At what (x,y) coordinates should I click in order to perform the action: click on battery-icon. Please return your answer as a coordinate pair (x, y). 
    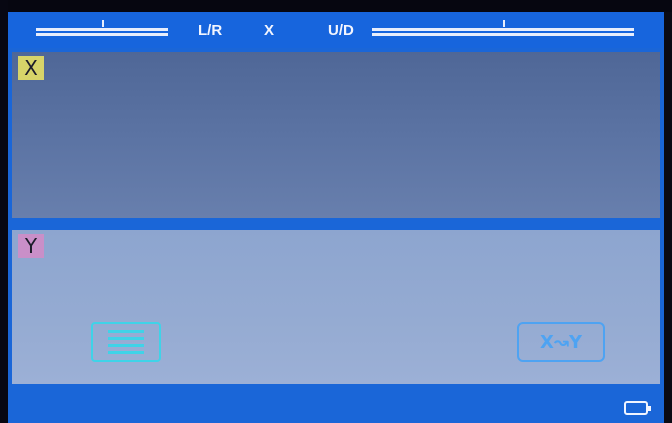
    Looking at the image, I should click on (637, 408).